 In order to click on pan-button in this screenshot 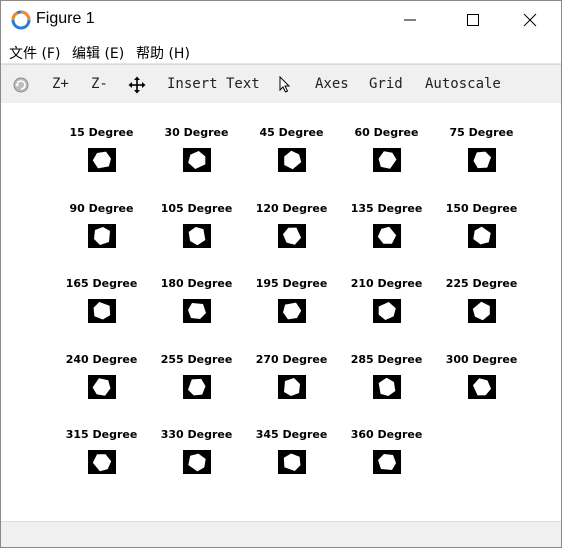, I will do `click(137, 84)`.